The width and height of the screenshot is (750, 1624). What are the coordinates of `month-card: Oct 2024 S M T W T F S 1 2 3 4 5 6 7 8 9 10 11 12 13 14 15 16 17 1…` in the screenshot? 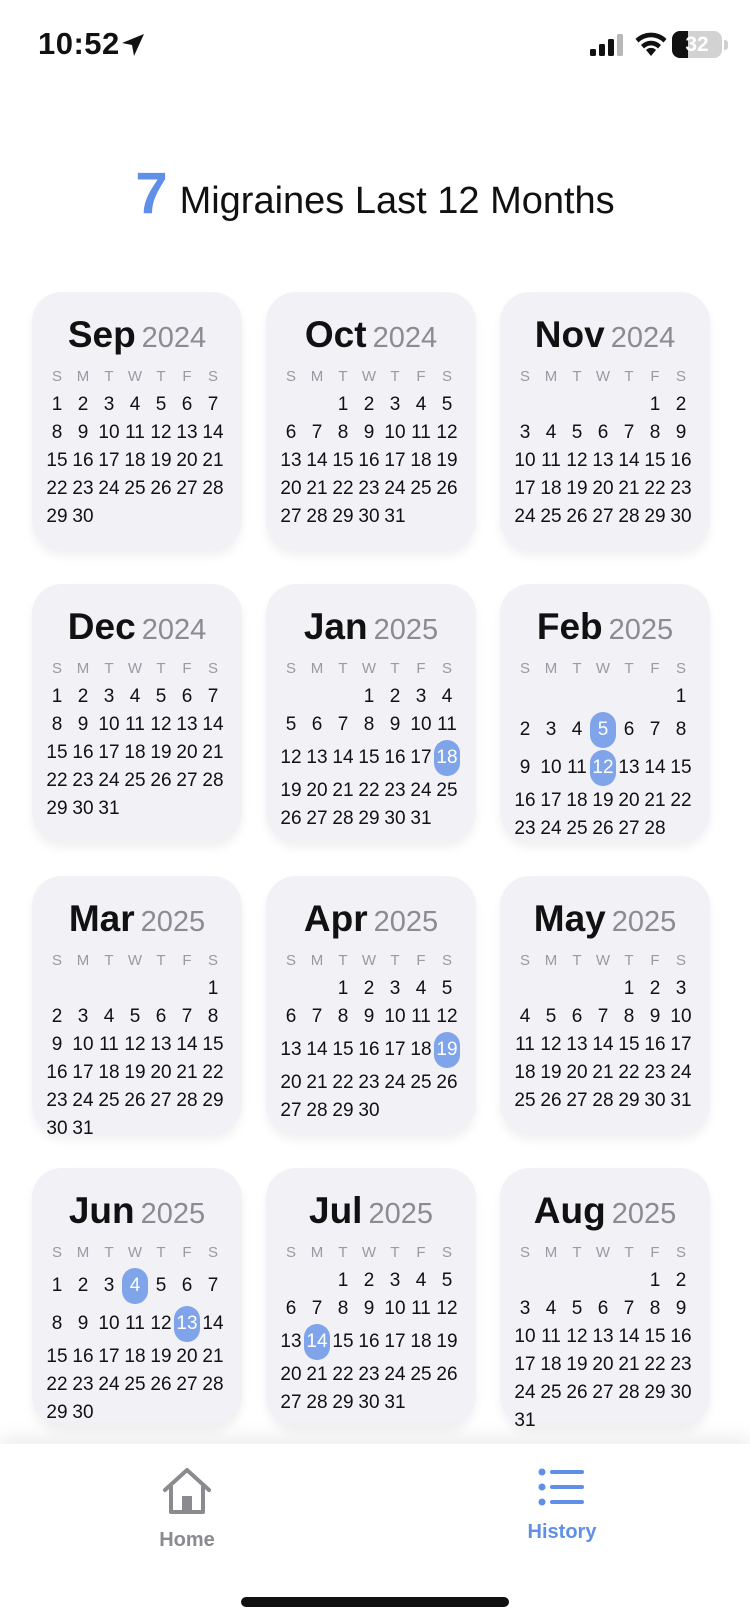 It's located at (371, 421).